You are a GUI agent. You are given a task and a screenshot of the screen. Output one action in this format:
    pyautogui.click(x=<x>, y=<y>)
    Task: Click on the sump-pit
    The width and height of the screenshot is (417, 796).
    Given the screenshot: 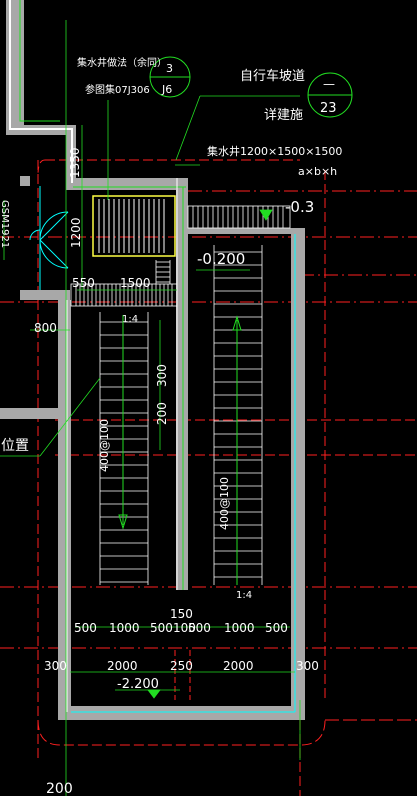 What is the action you would take?
    pyautogui.click(x=134, y=226)
    